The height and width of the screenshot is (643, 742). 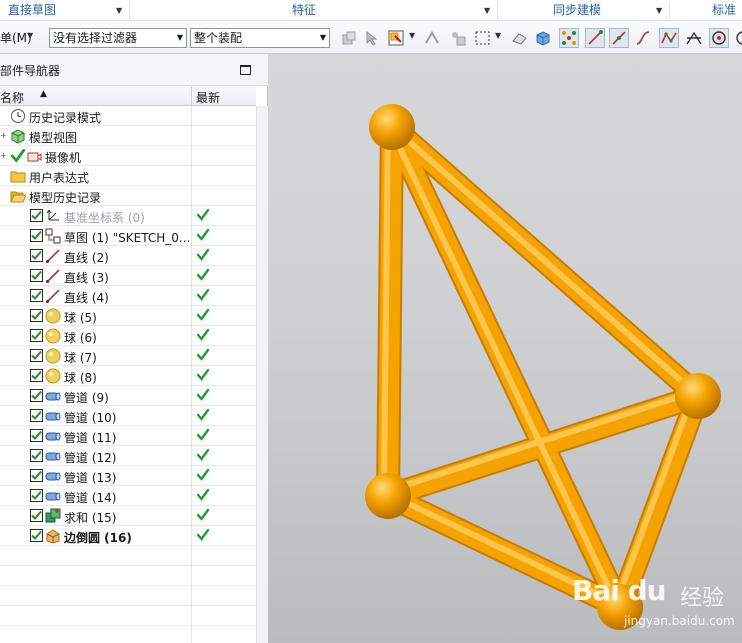 What do you see at coordinates (128, 316) in the screenshot?
I see `tree-row: 球 (5)` at bounding box center [128, 316].